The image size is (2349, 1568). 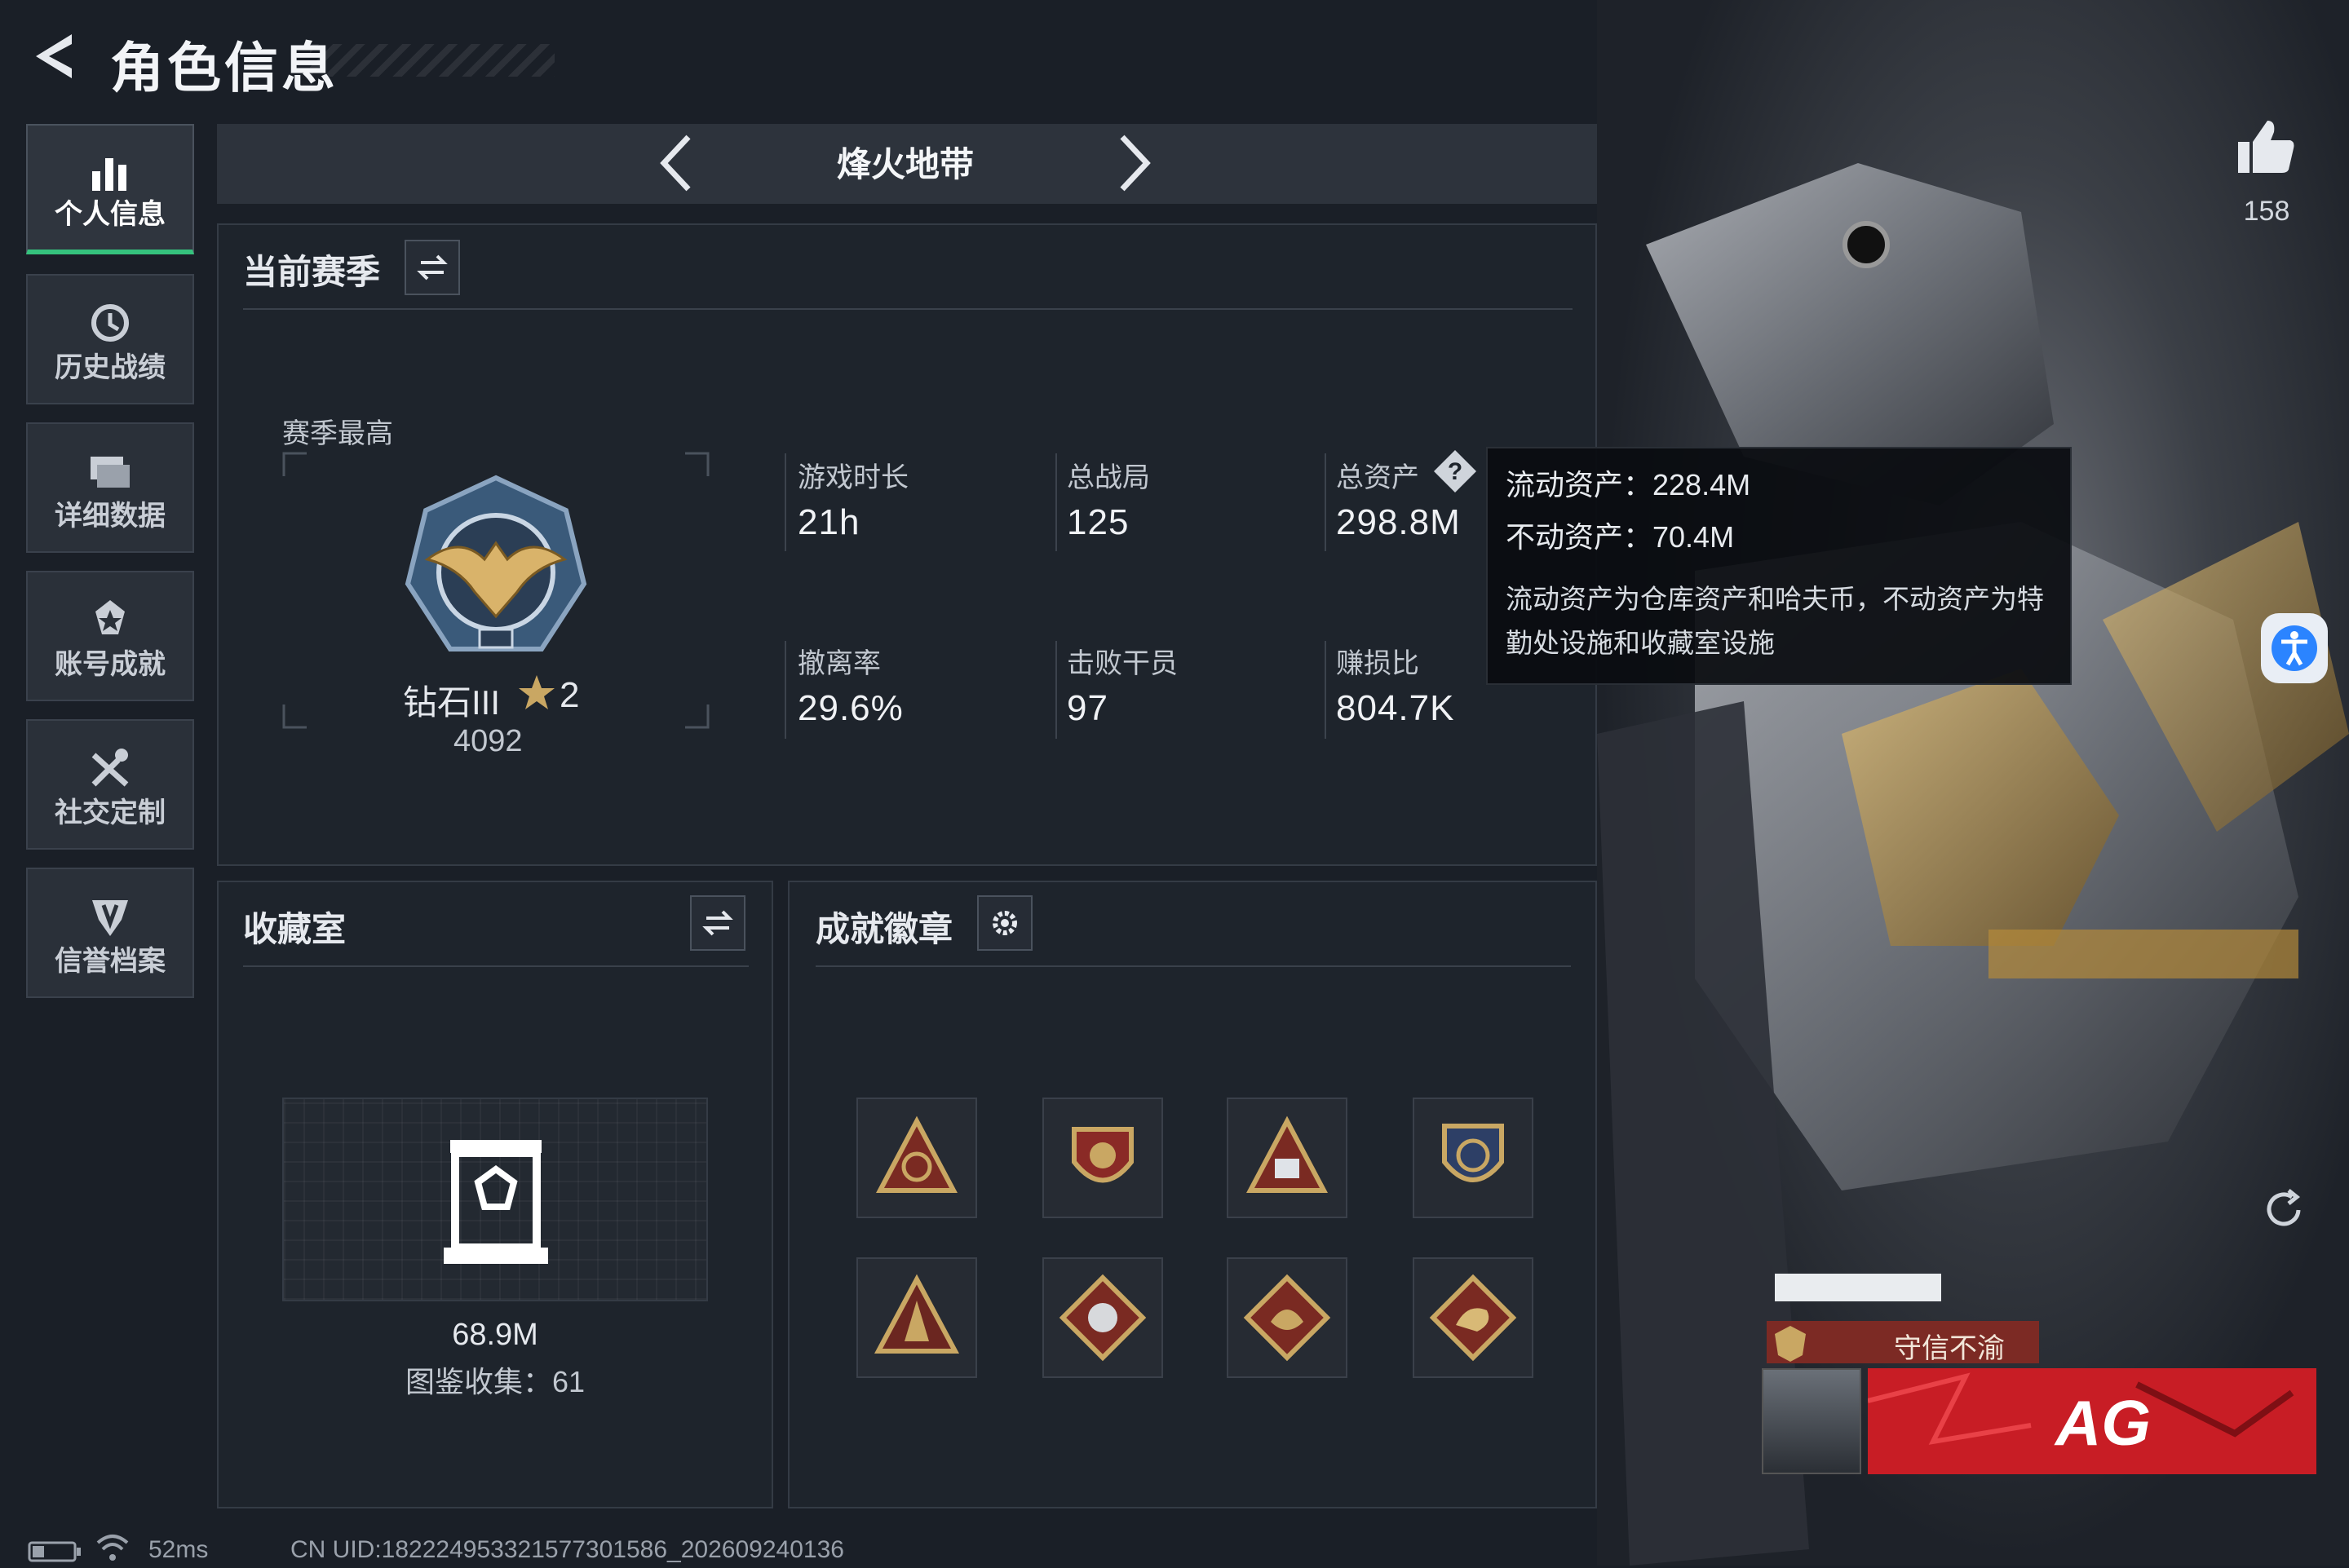 I want to click on accessibility-icon, so click(x=2294, y=648).